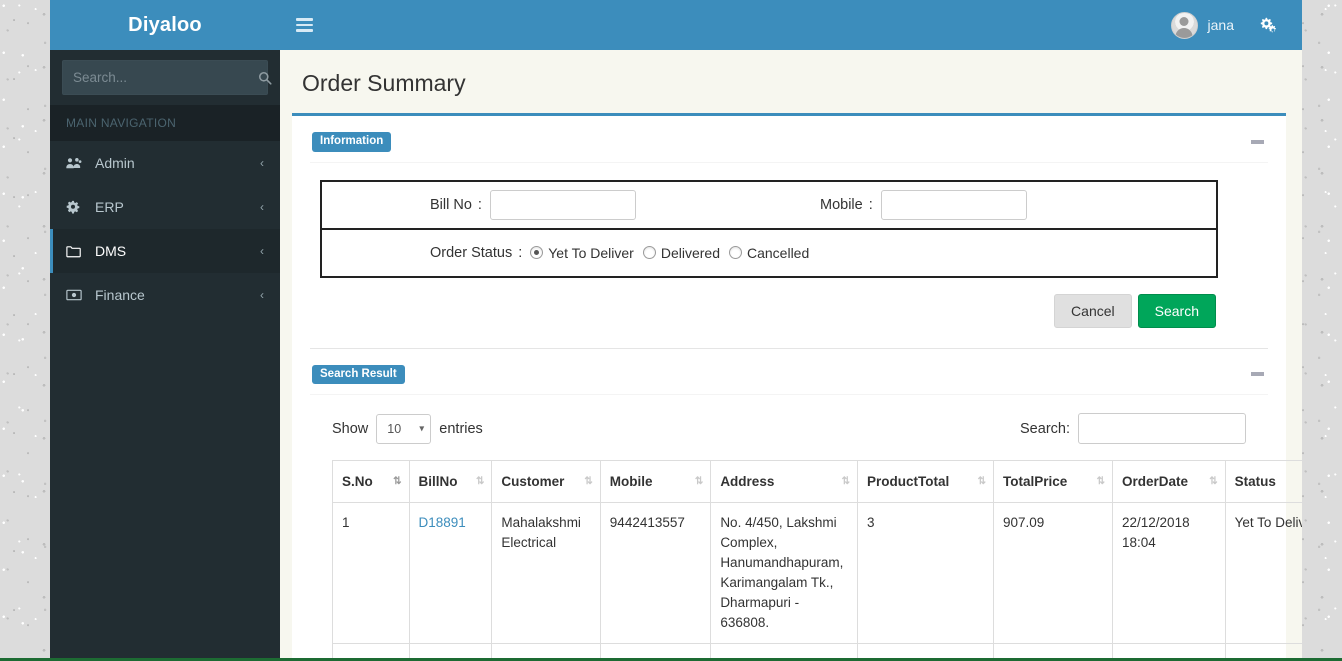 The width and height of the screenshot is (1342, 661). I want to click on radio-cancelled: Cancelled, so click(769, 252).